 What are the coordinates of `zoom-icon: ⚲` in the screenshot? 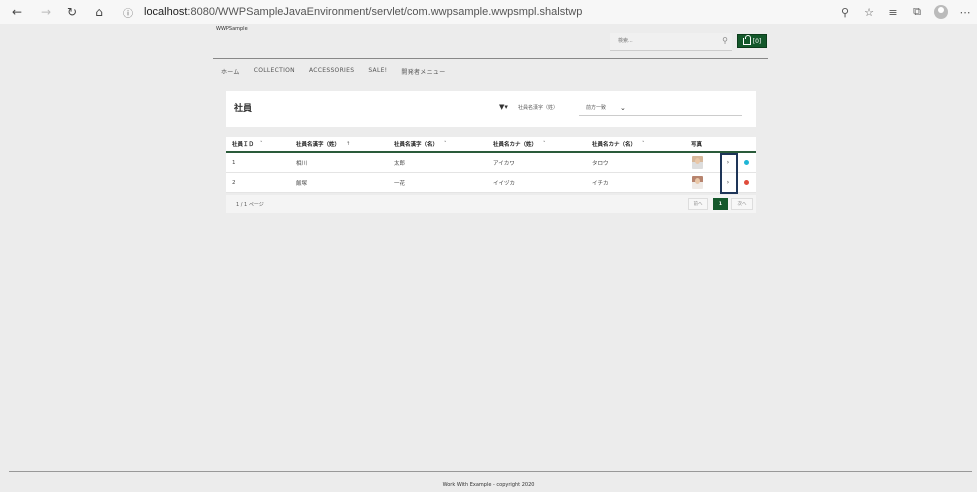 It's located at (845, 12).